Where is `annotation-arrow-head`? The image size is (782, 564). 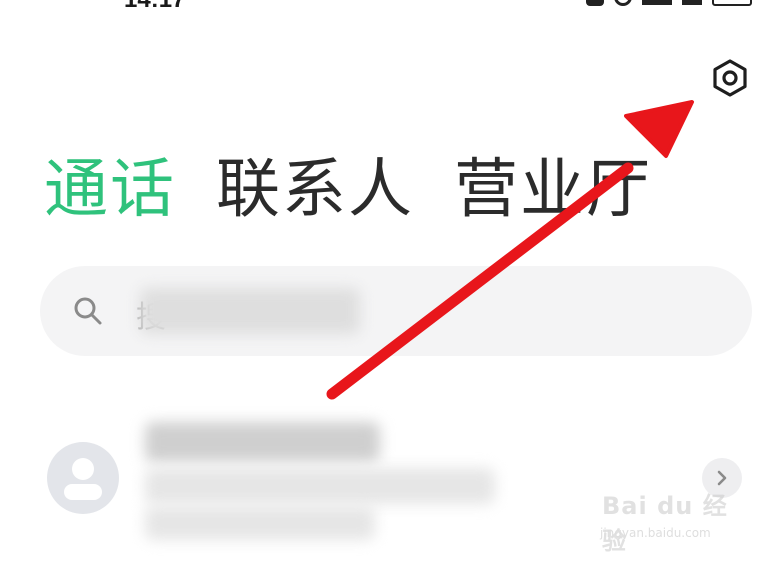
annotation-arrow-head is located at coordinates (659, 129).